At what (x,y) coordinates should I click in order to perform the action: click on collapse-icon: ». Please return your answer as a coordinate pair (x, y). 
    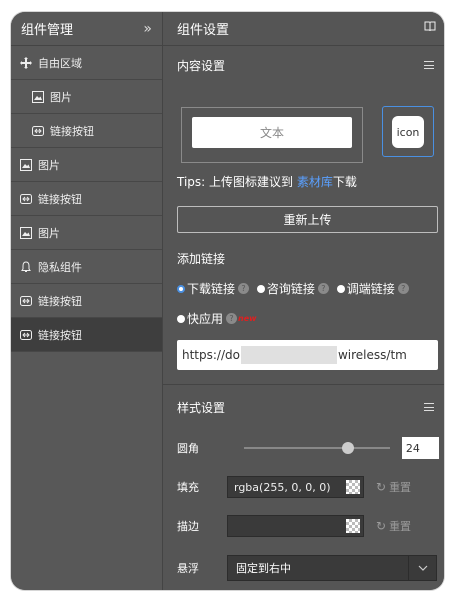
    Looking at the image, I should click on (147, 29).